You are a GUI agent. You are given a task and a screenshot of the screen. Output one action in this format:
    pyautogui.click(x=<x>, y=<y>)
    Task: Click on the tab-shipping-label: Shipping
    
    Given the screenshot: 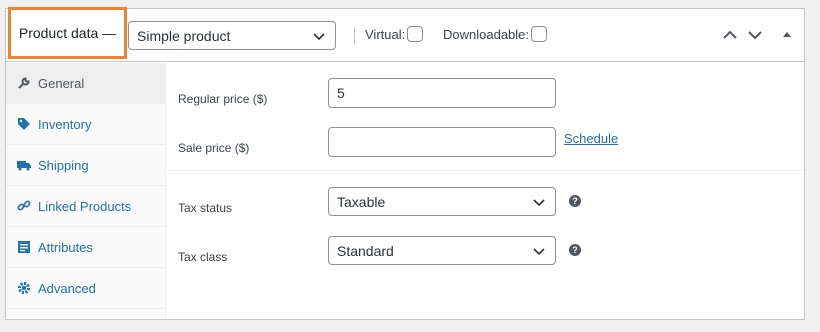 What is the action you would take?
    pyautogui.click(x=63, y=165)
    